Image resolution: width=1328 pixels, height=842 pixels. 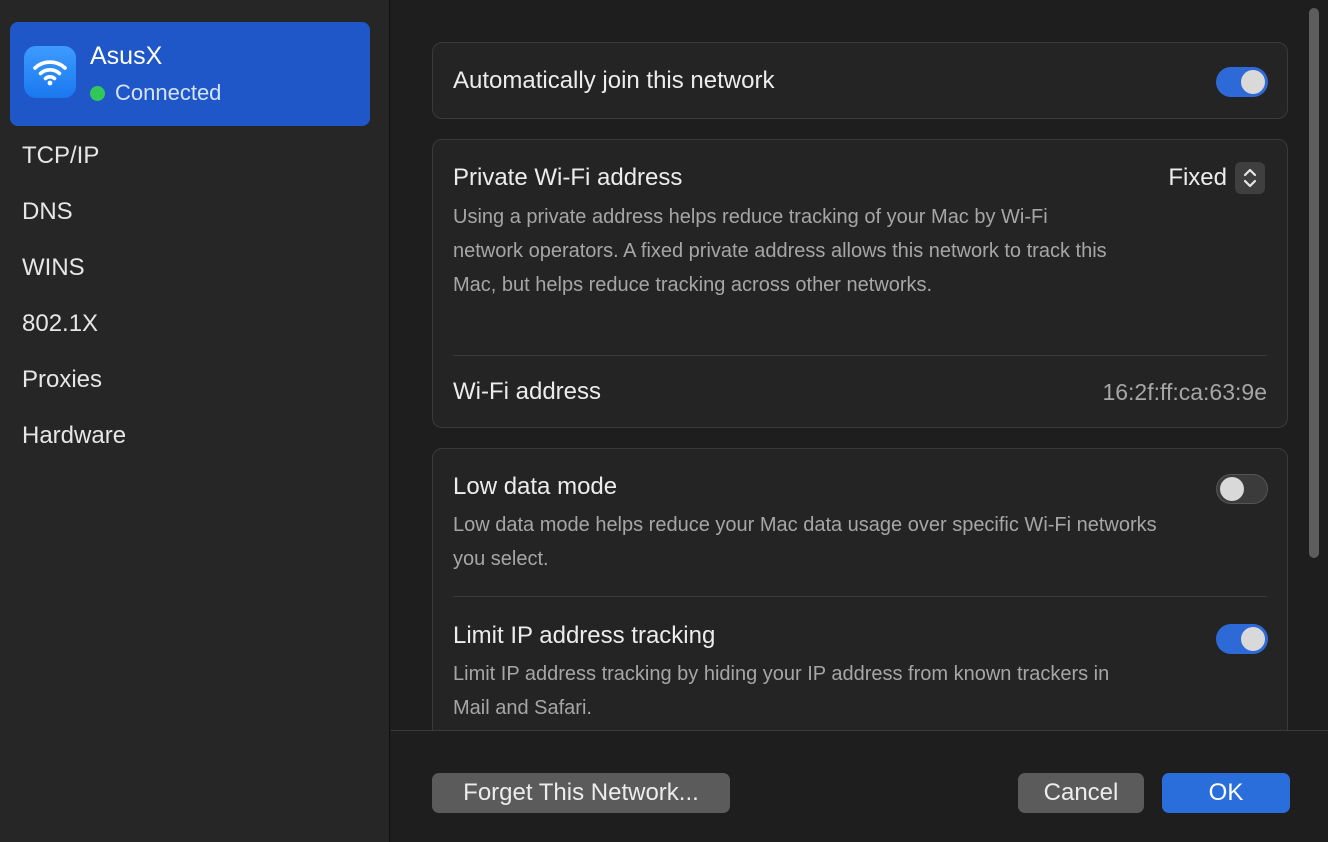 I want to click on limit-ip-tracking-label: Limit IP address tracking, so click(x=584, y=635).